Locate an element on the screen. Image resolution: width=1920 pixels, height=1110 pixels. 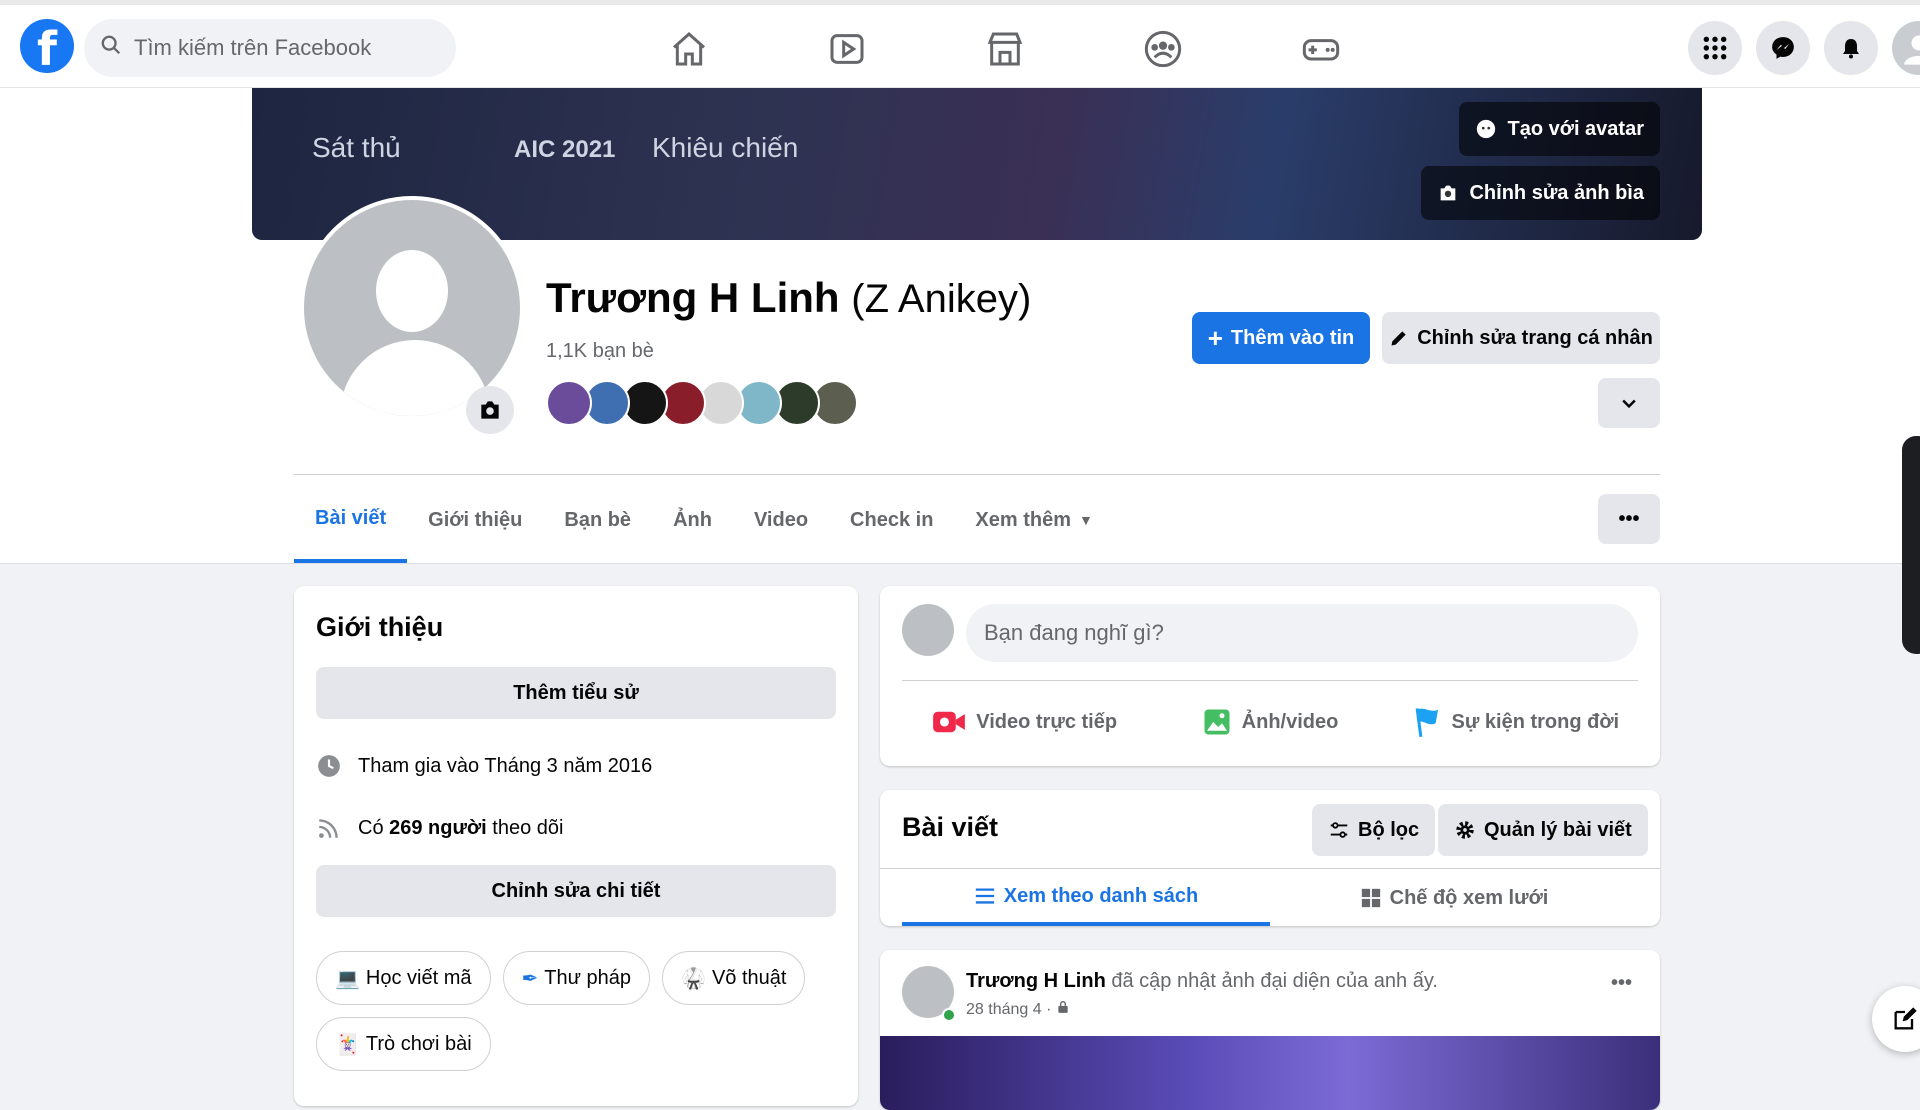
post-meta: 28 tháng 4 · is located at coordinates (1018, 1009).